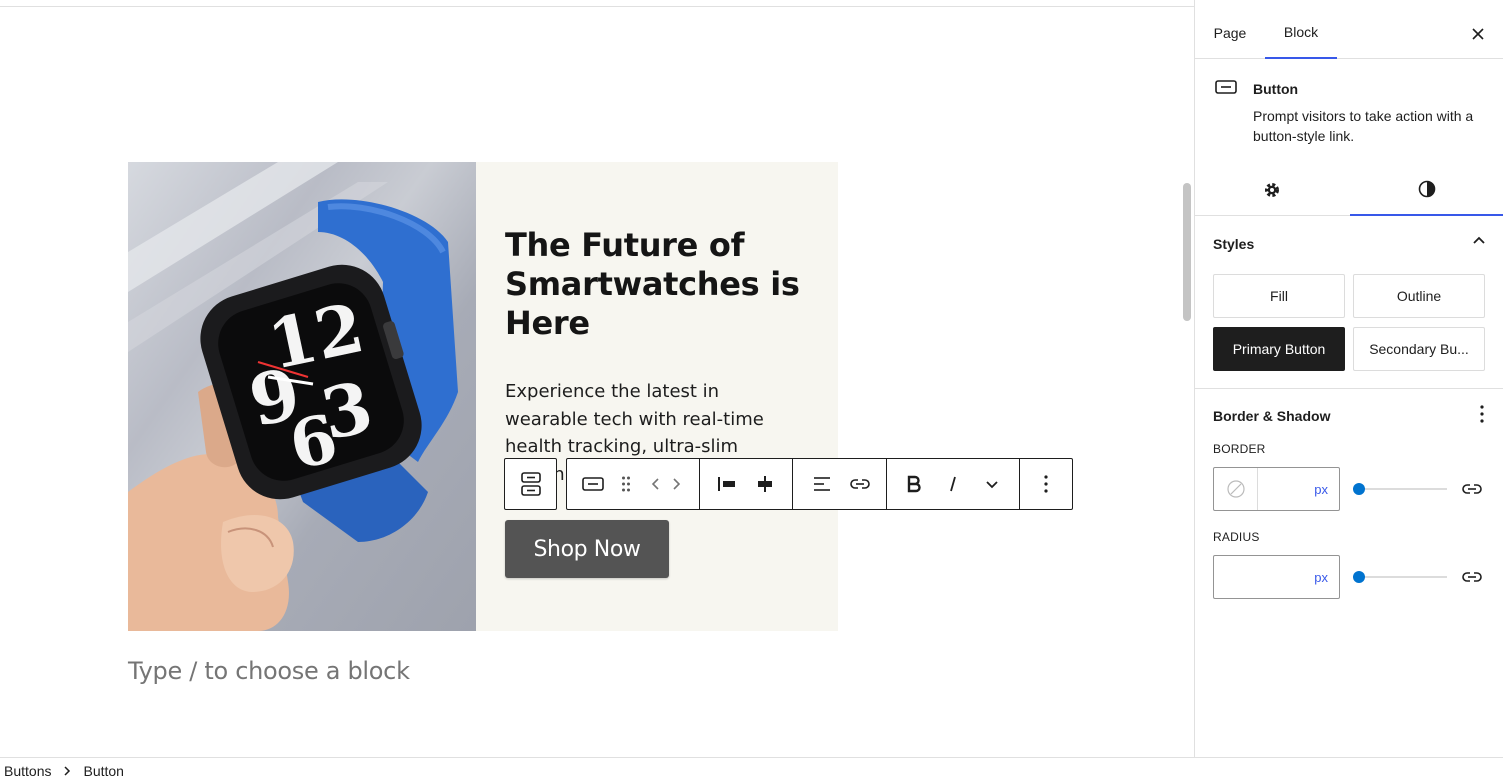 Image resolution: width=1503 pixels, height=784 pixels. Describe the element at coordinates (293, 396) in the screenshot. I see `smartwatch-image: 12 9 3 6` at that location.